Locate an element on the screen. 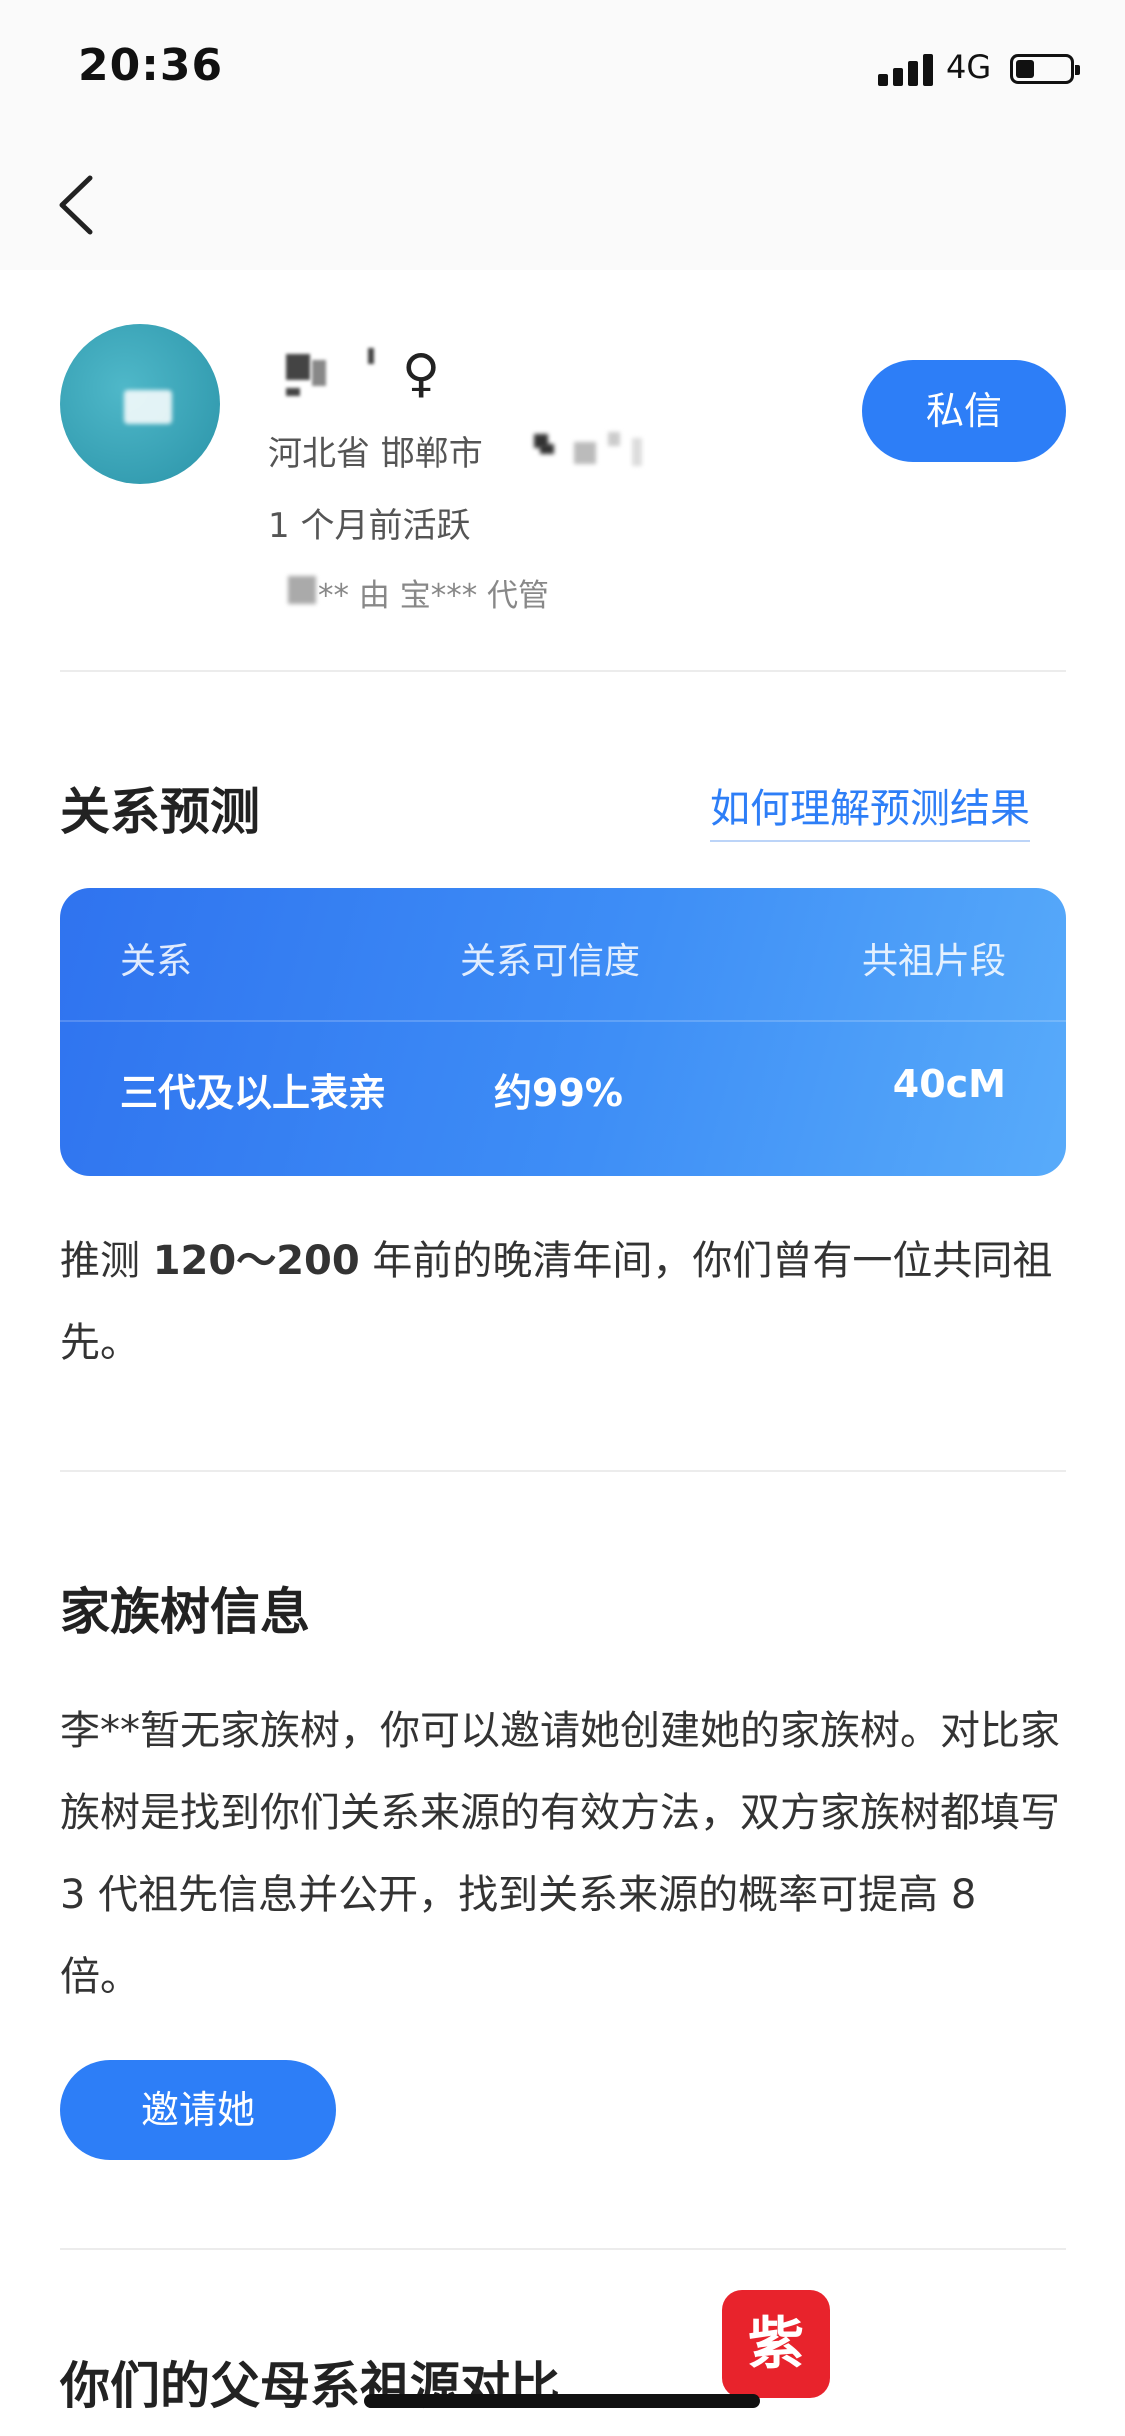 The image size is (1125, 2436). signal-bars-icon is located at coordinates (906, 69).